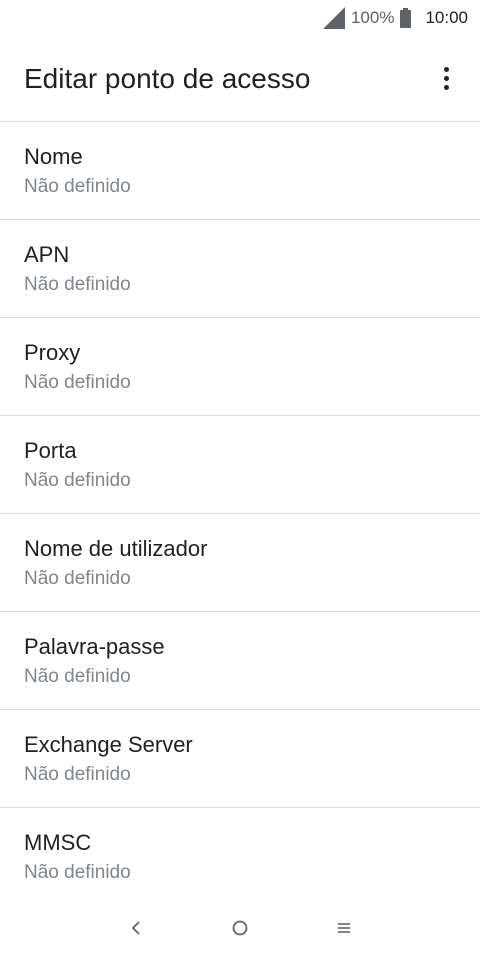 The width and height of the screenshot is (480, 960). What do you see at coordinates (53, 156) in the screenshot?
I see `setting-title: Nome` at bounding box center [53, 156].